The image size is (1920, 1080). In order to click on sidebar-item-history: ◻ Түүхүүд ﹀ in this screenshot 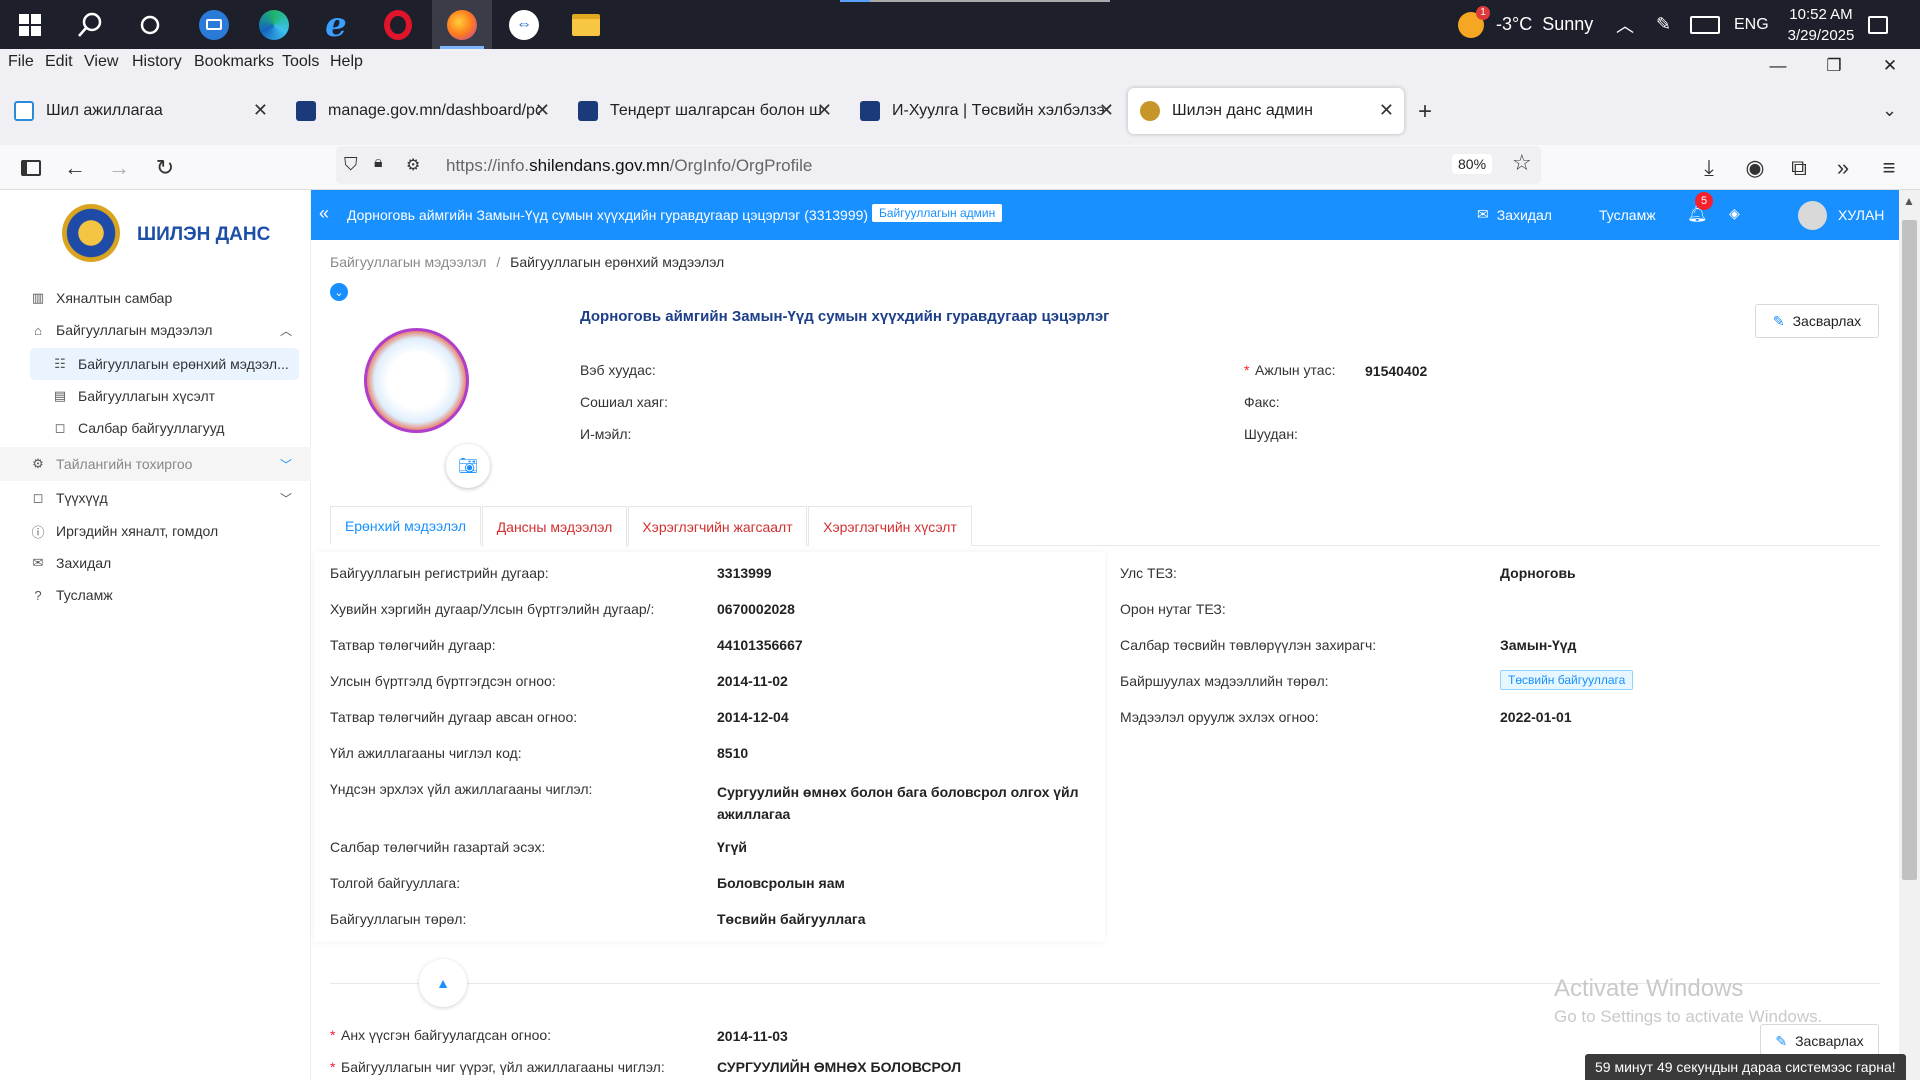, I will do `click(165, 498)`.